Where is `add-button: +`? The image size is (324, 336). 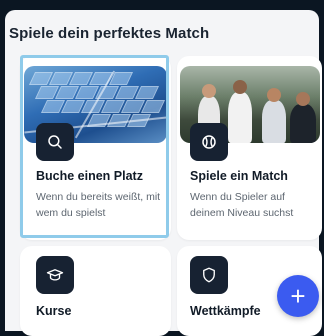 add-button: + is located at coordinates (298, 296).